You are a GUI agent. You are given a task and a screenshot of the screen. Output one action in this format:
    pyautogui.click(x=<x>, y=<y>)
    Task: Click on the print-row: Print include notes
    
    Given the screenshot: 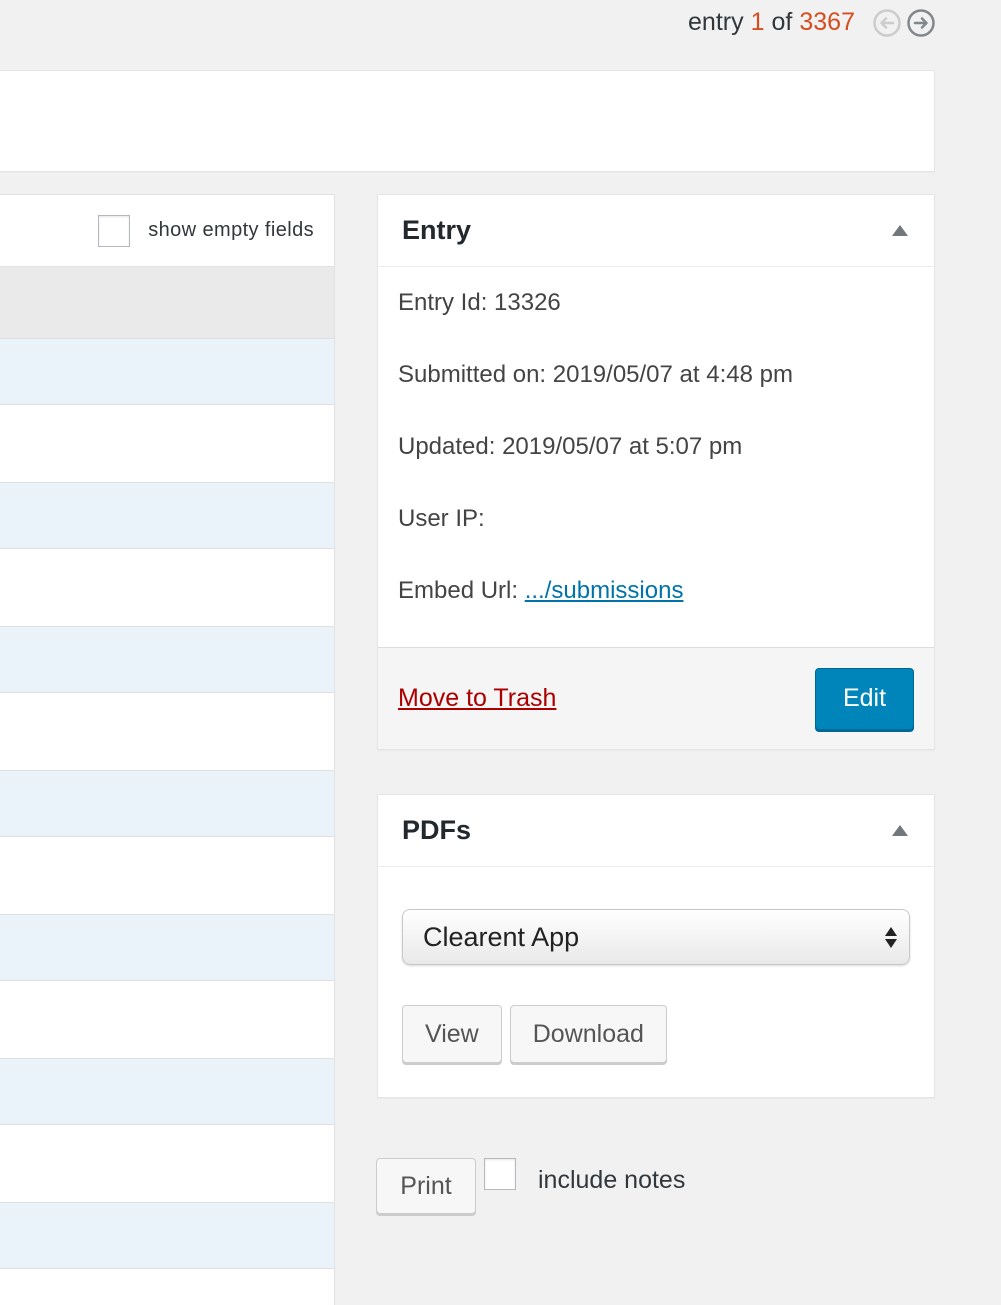 What is the action you would take?
    pyautogui.click(x=530, y=1186)
    